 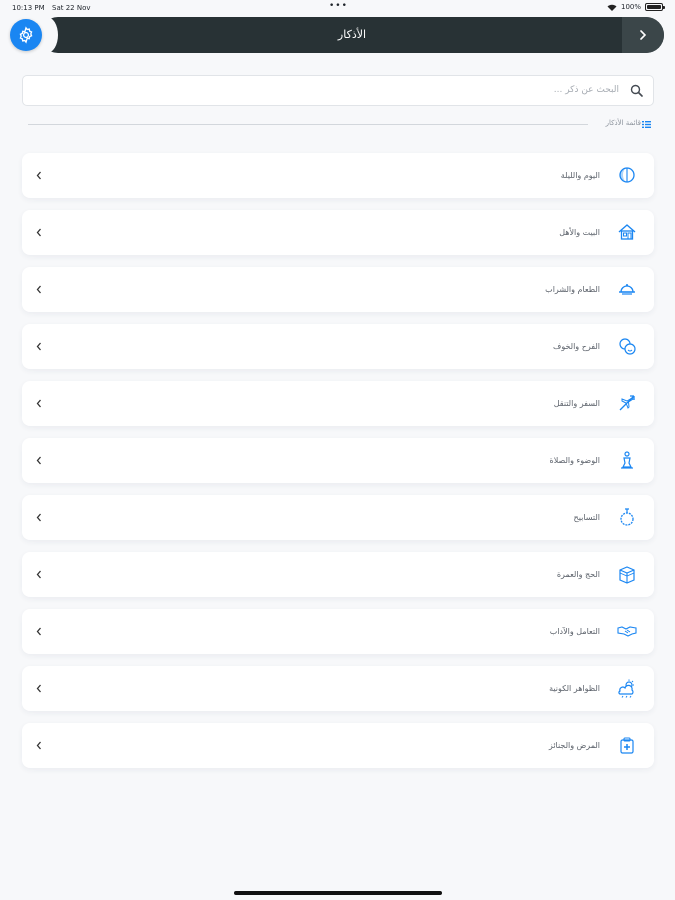 I want to click on list-icon, so click(x=646, y=124).